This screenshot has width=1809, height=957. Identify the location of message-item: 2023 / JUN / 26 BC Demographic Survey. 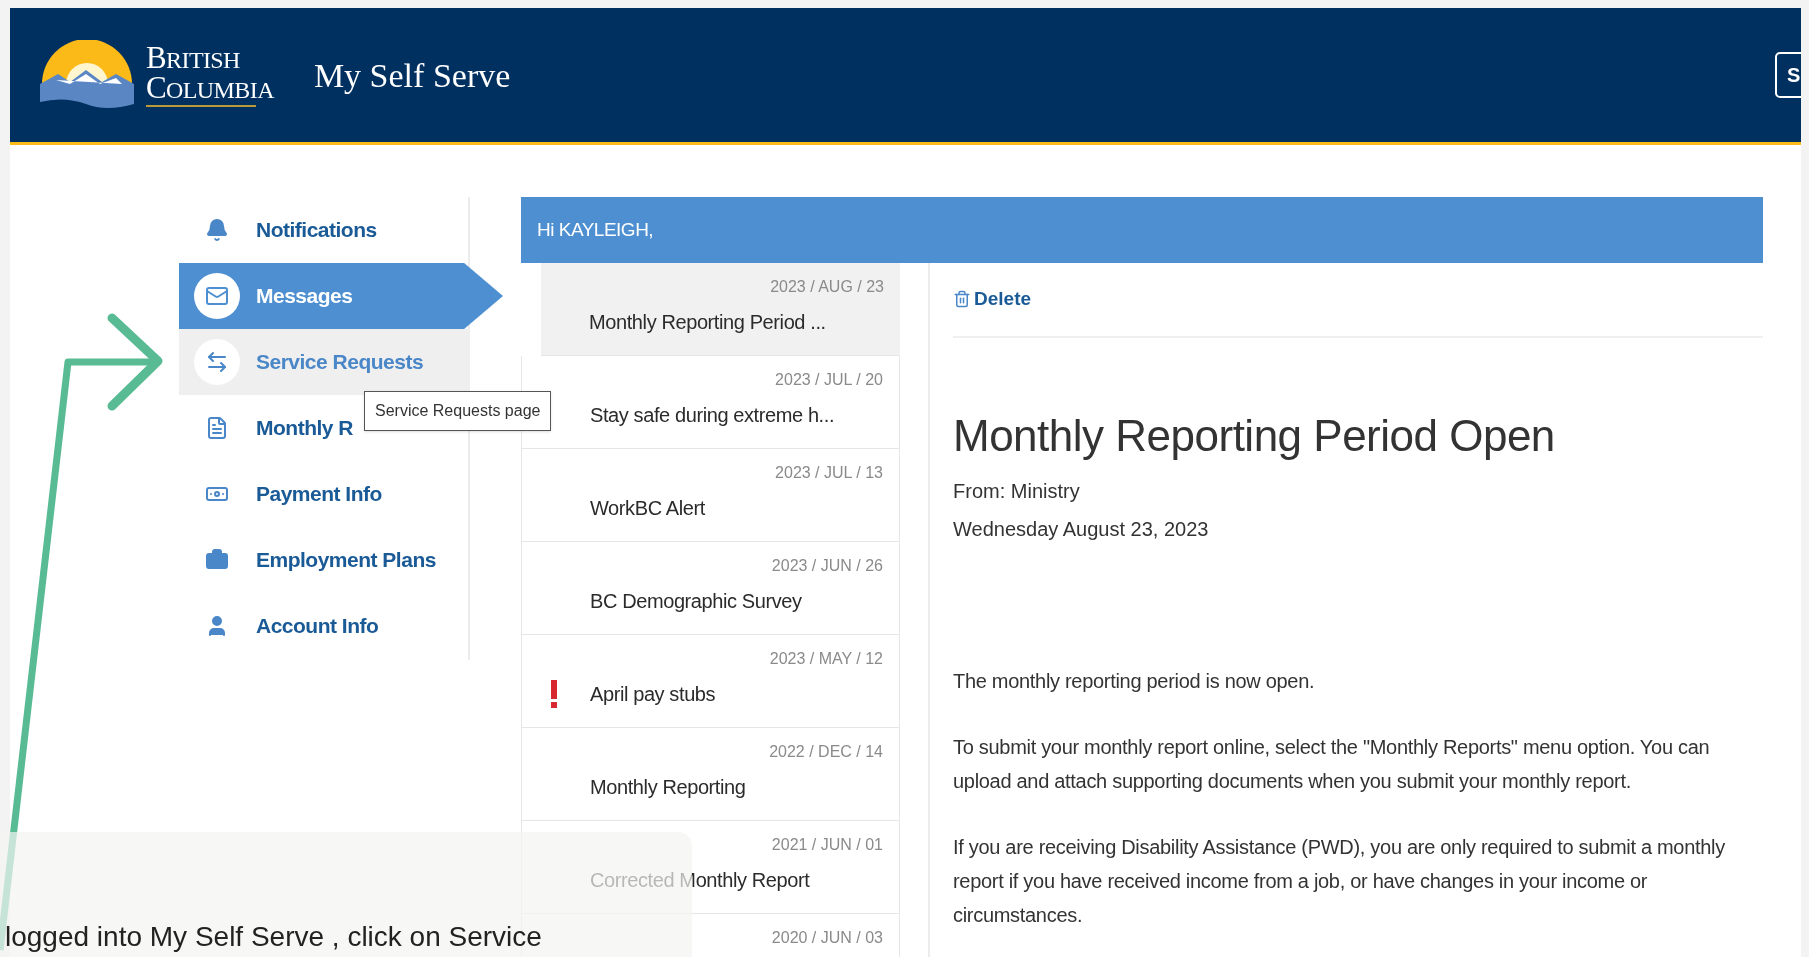
(710, 588).